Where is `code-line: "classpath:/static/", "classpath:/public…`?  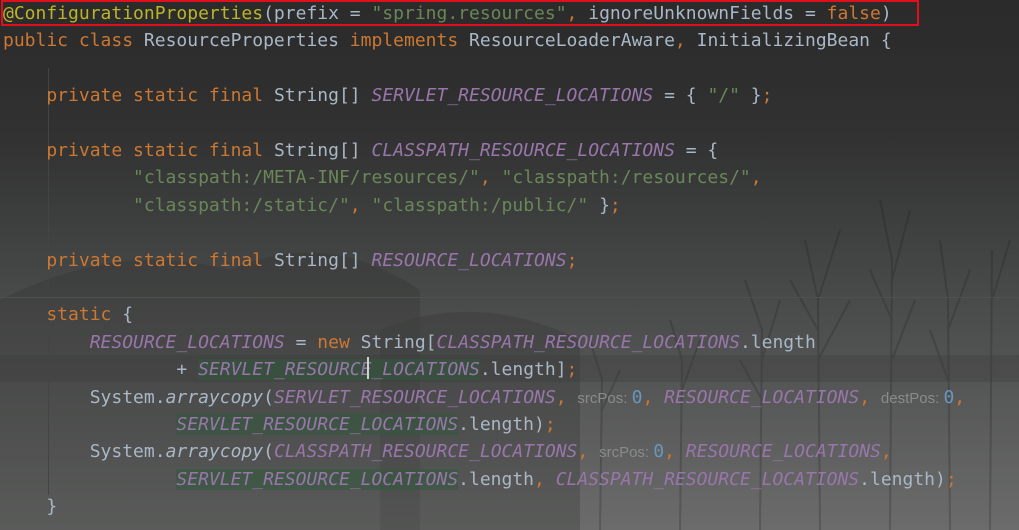
code-line: "classpath:/static/", "classpath:/public… is located at coordinates (312, 205).